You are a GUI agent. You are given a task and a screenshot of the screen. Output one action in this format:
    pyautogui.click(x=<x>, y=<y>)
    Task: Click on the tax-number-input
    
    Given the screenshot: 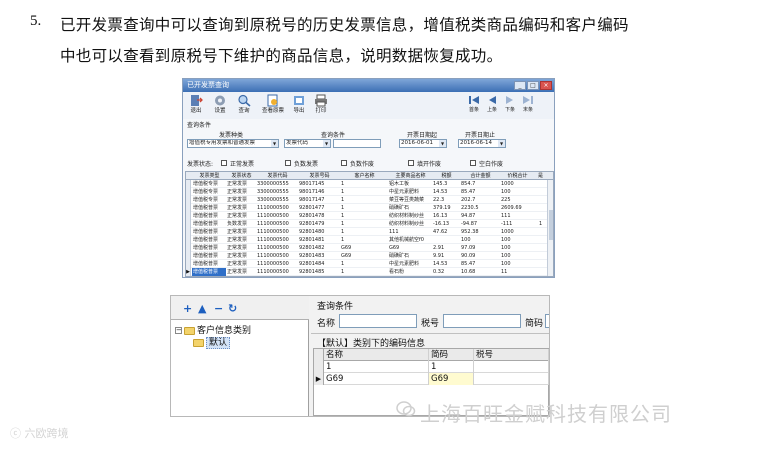 What is the action you would take?
    pyautogui.click(x=482, y=321)
    